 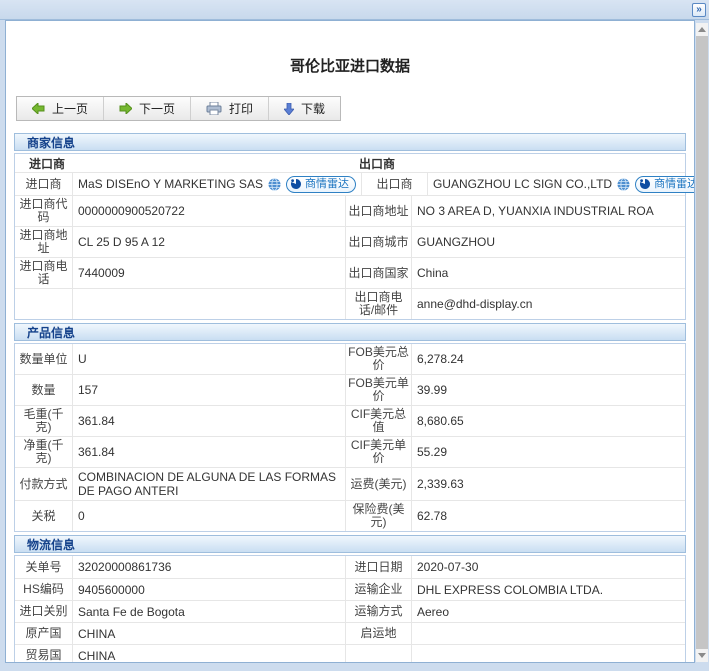 What do you see at coordinates (510, 589) in the screenshot?
I see `field-value: DHL EXPRESS COLOMBIA LTDA.` at bounding box center [510, 589].